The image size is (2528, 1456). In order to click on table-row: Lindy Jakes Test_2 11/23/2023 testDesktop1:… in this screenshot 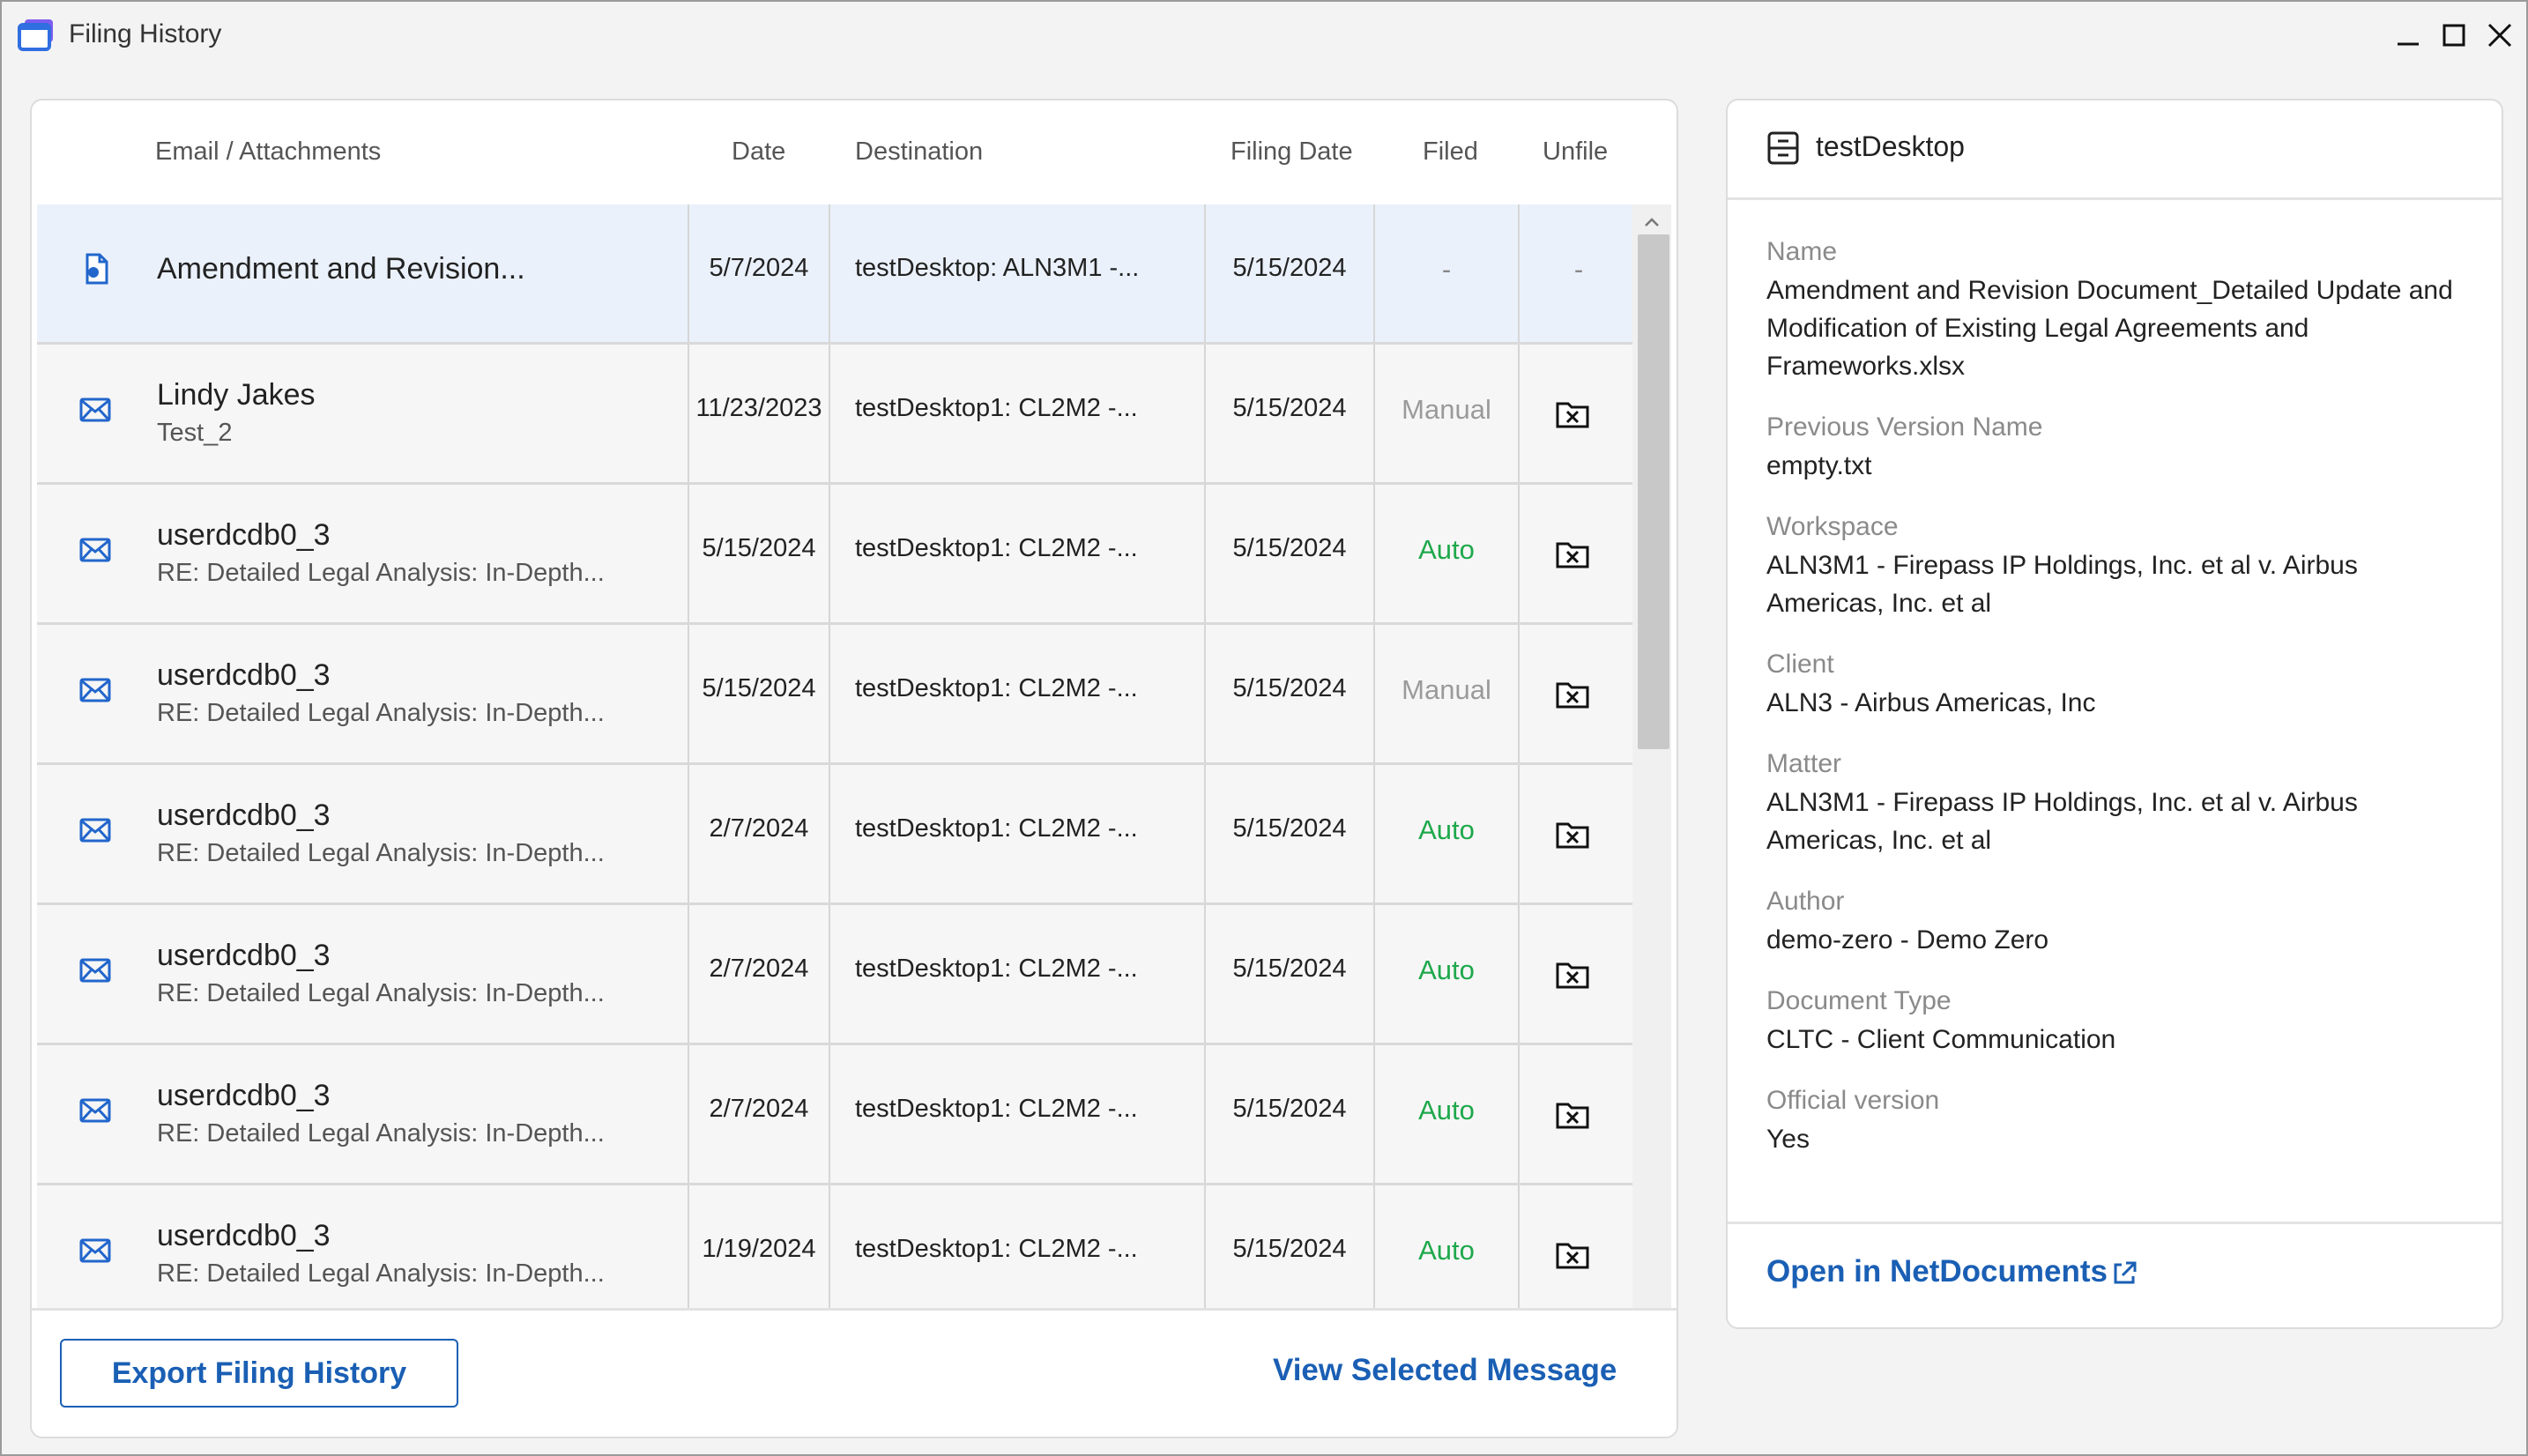, I will do `click(837, 415)`.